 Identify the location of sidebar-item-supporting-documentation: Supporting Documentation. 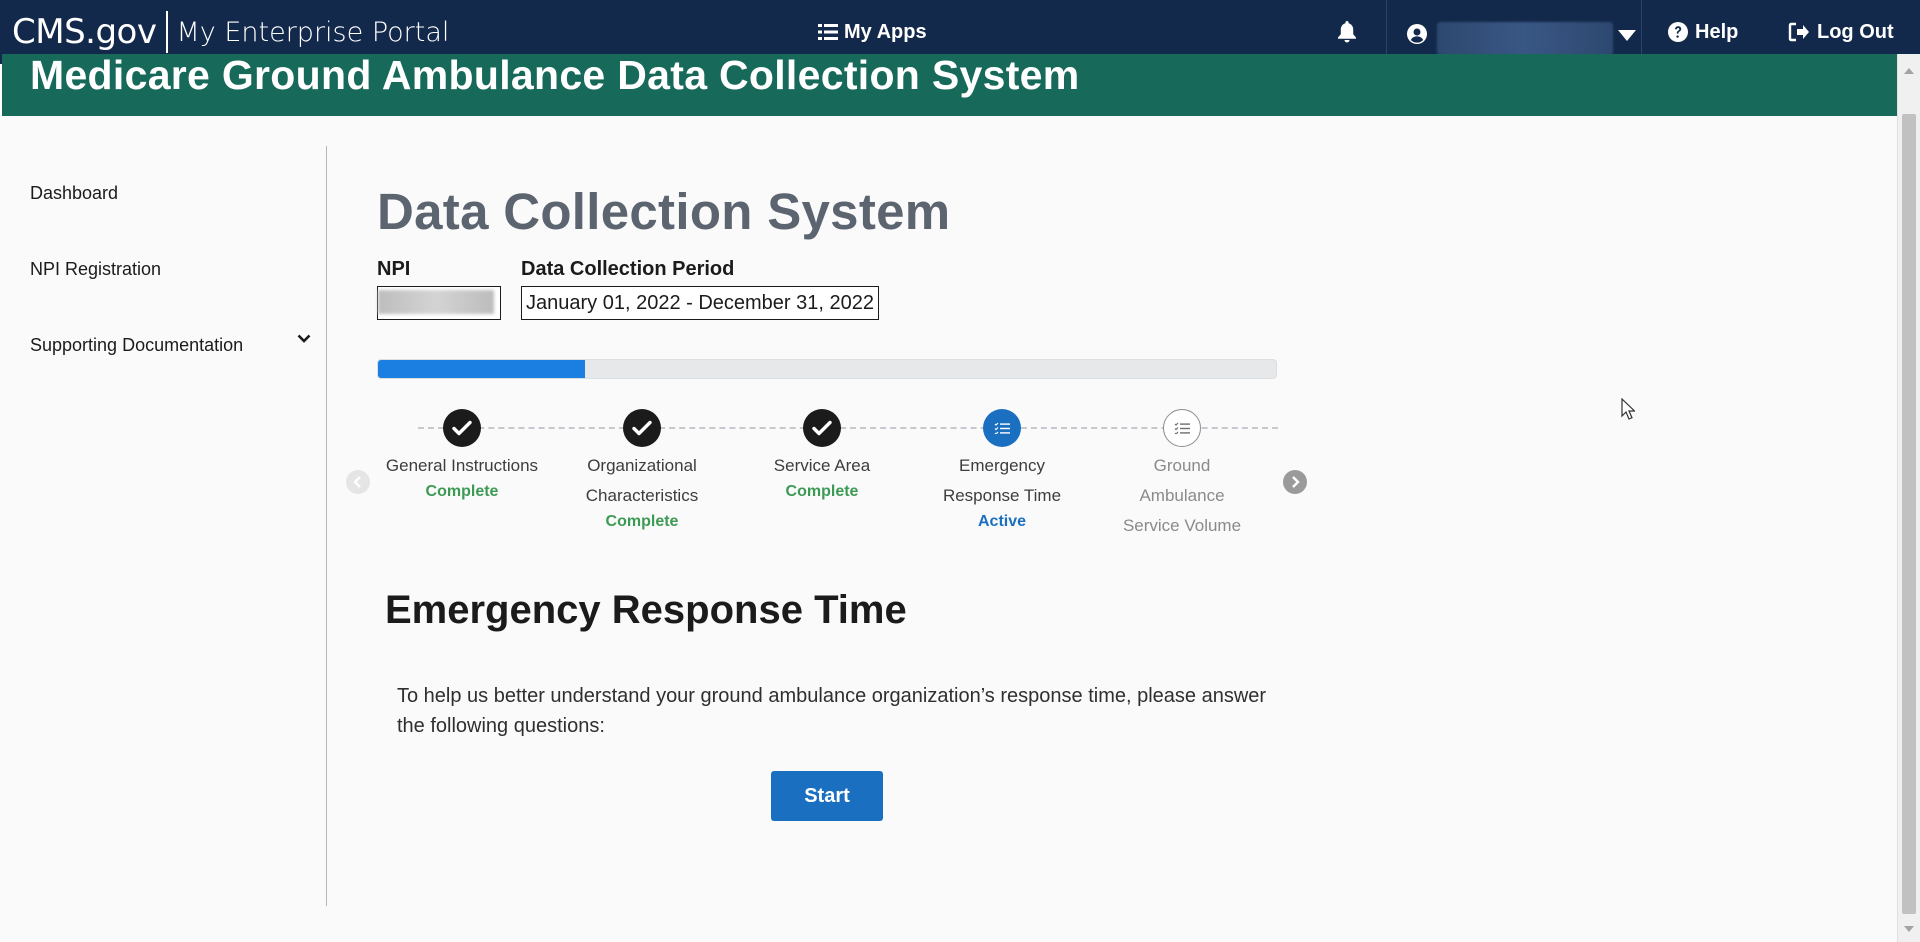
(136, 345).